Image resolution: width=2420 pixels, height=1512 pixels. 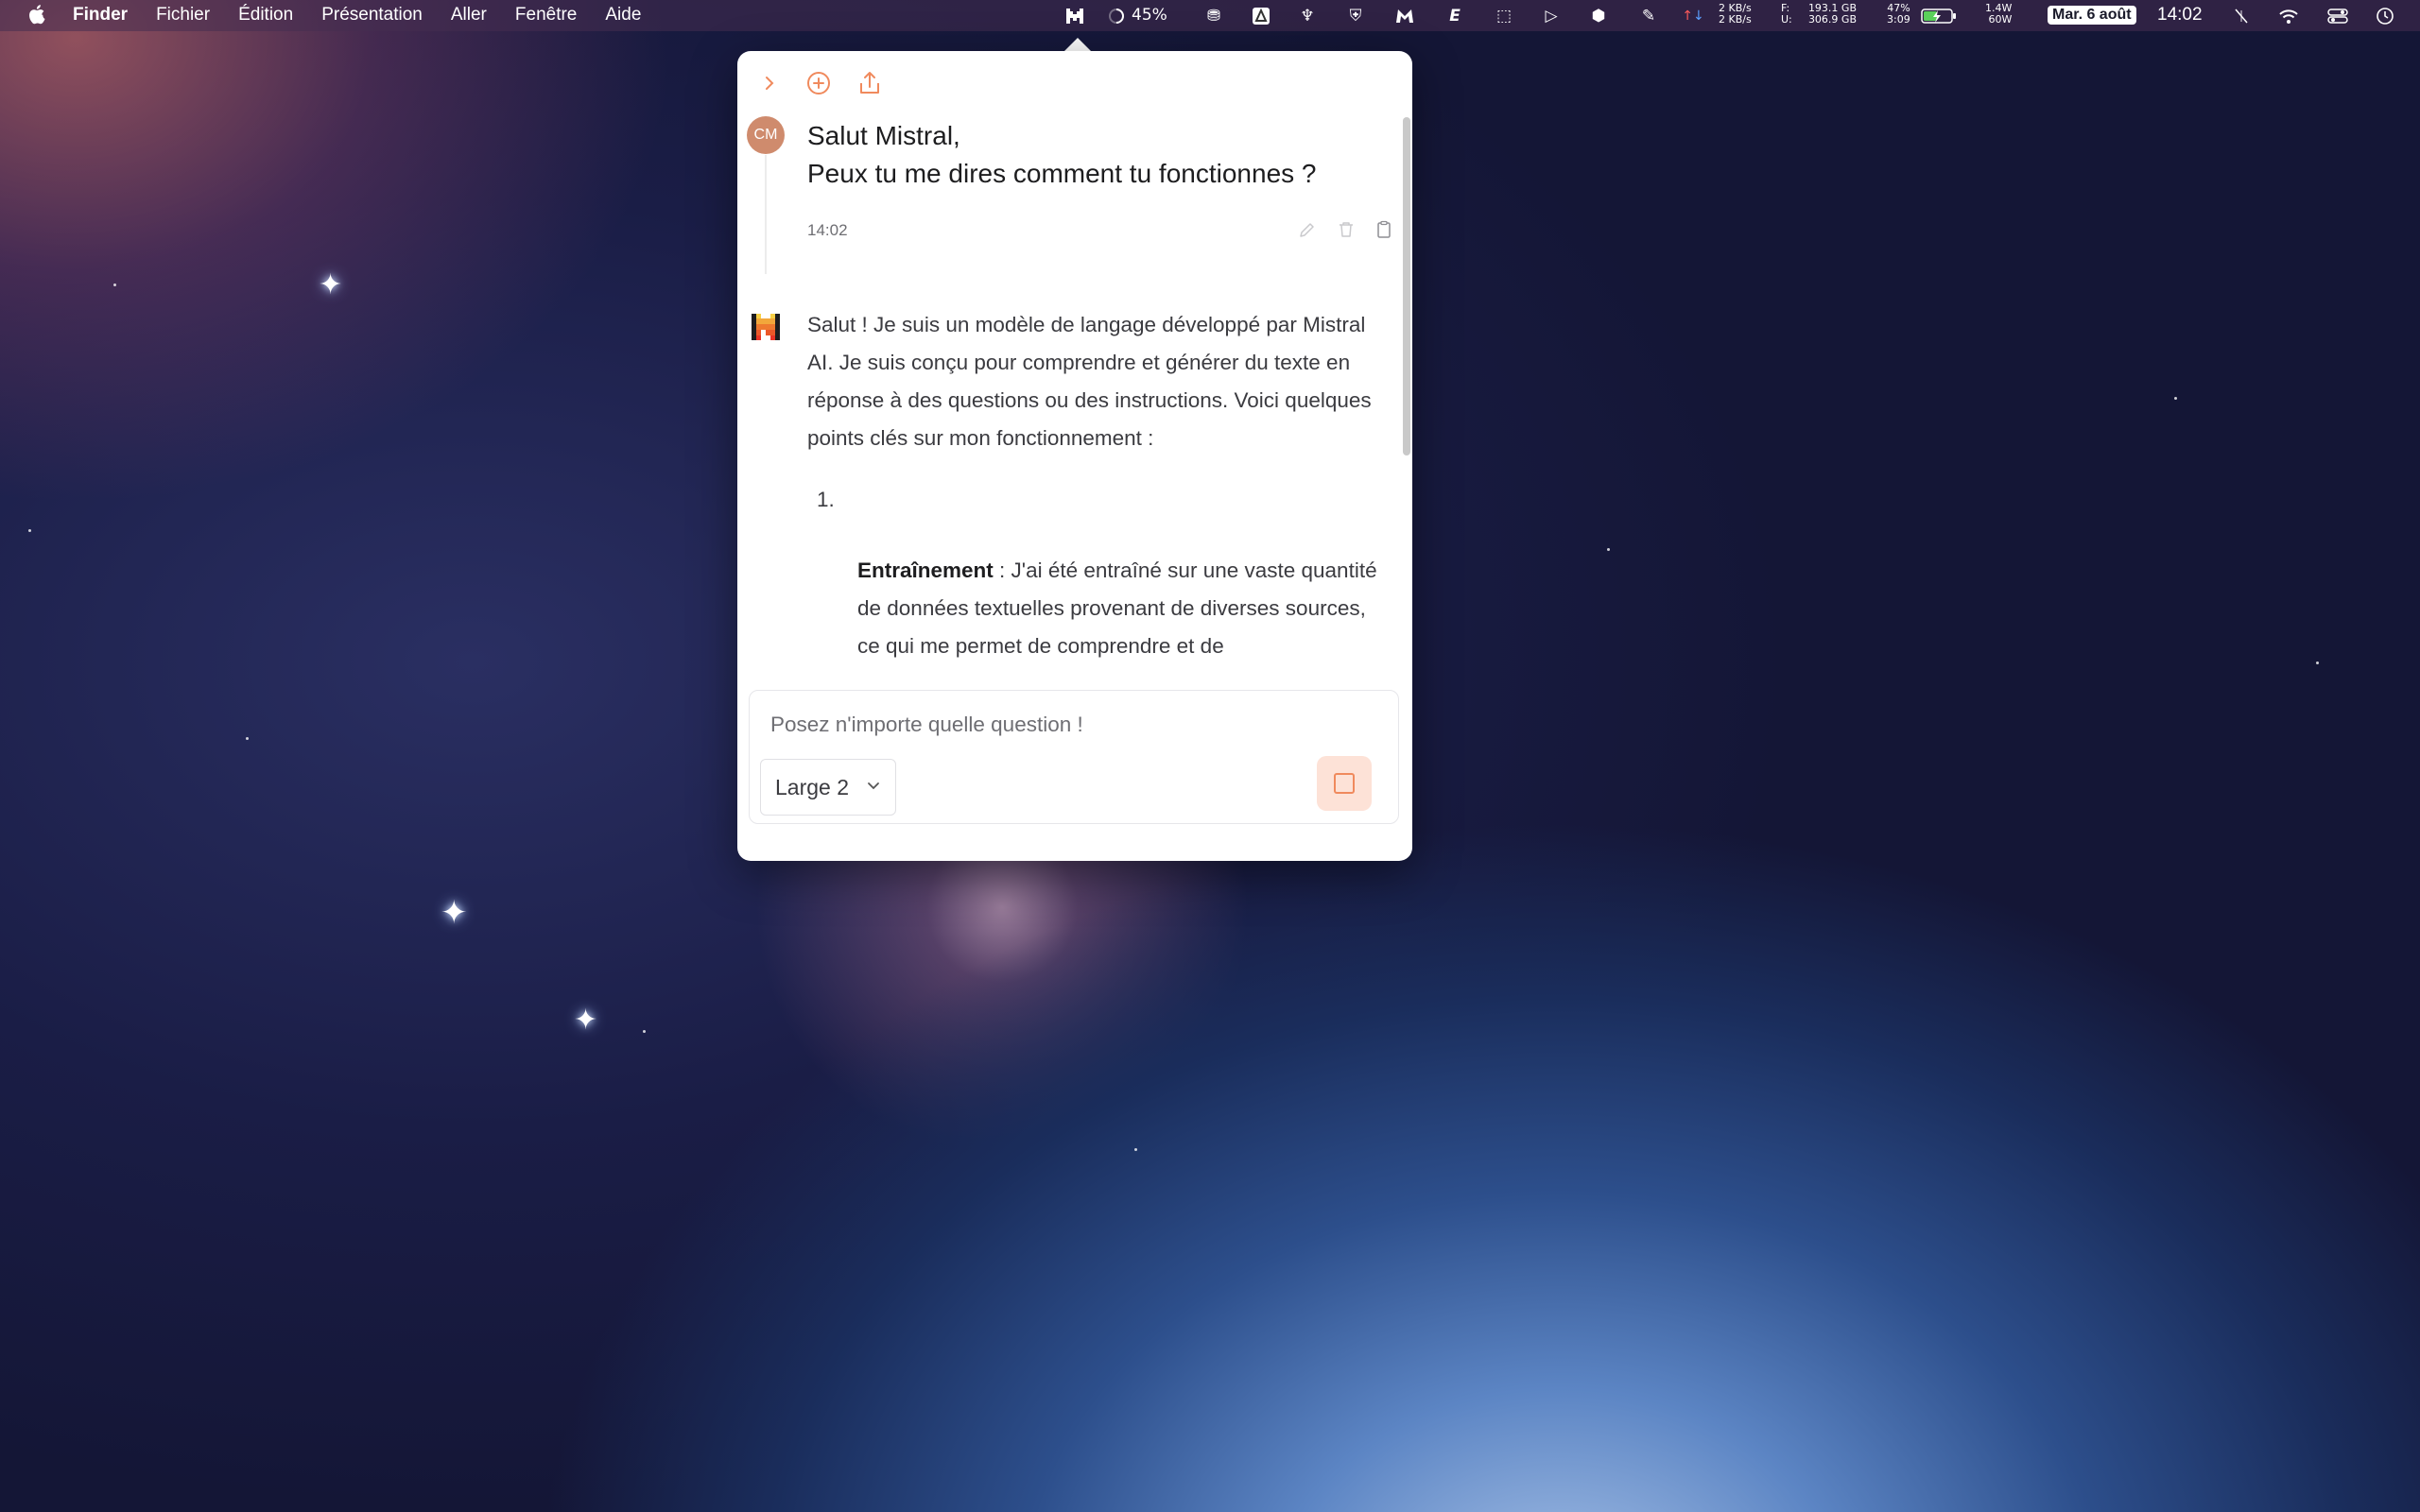 What do you see at coordinates (1117, 16) in the screenshot?
I see `cpu-loader-icon` at bounding box center [1117, 16].